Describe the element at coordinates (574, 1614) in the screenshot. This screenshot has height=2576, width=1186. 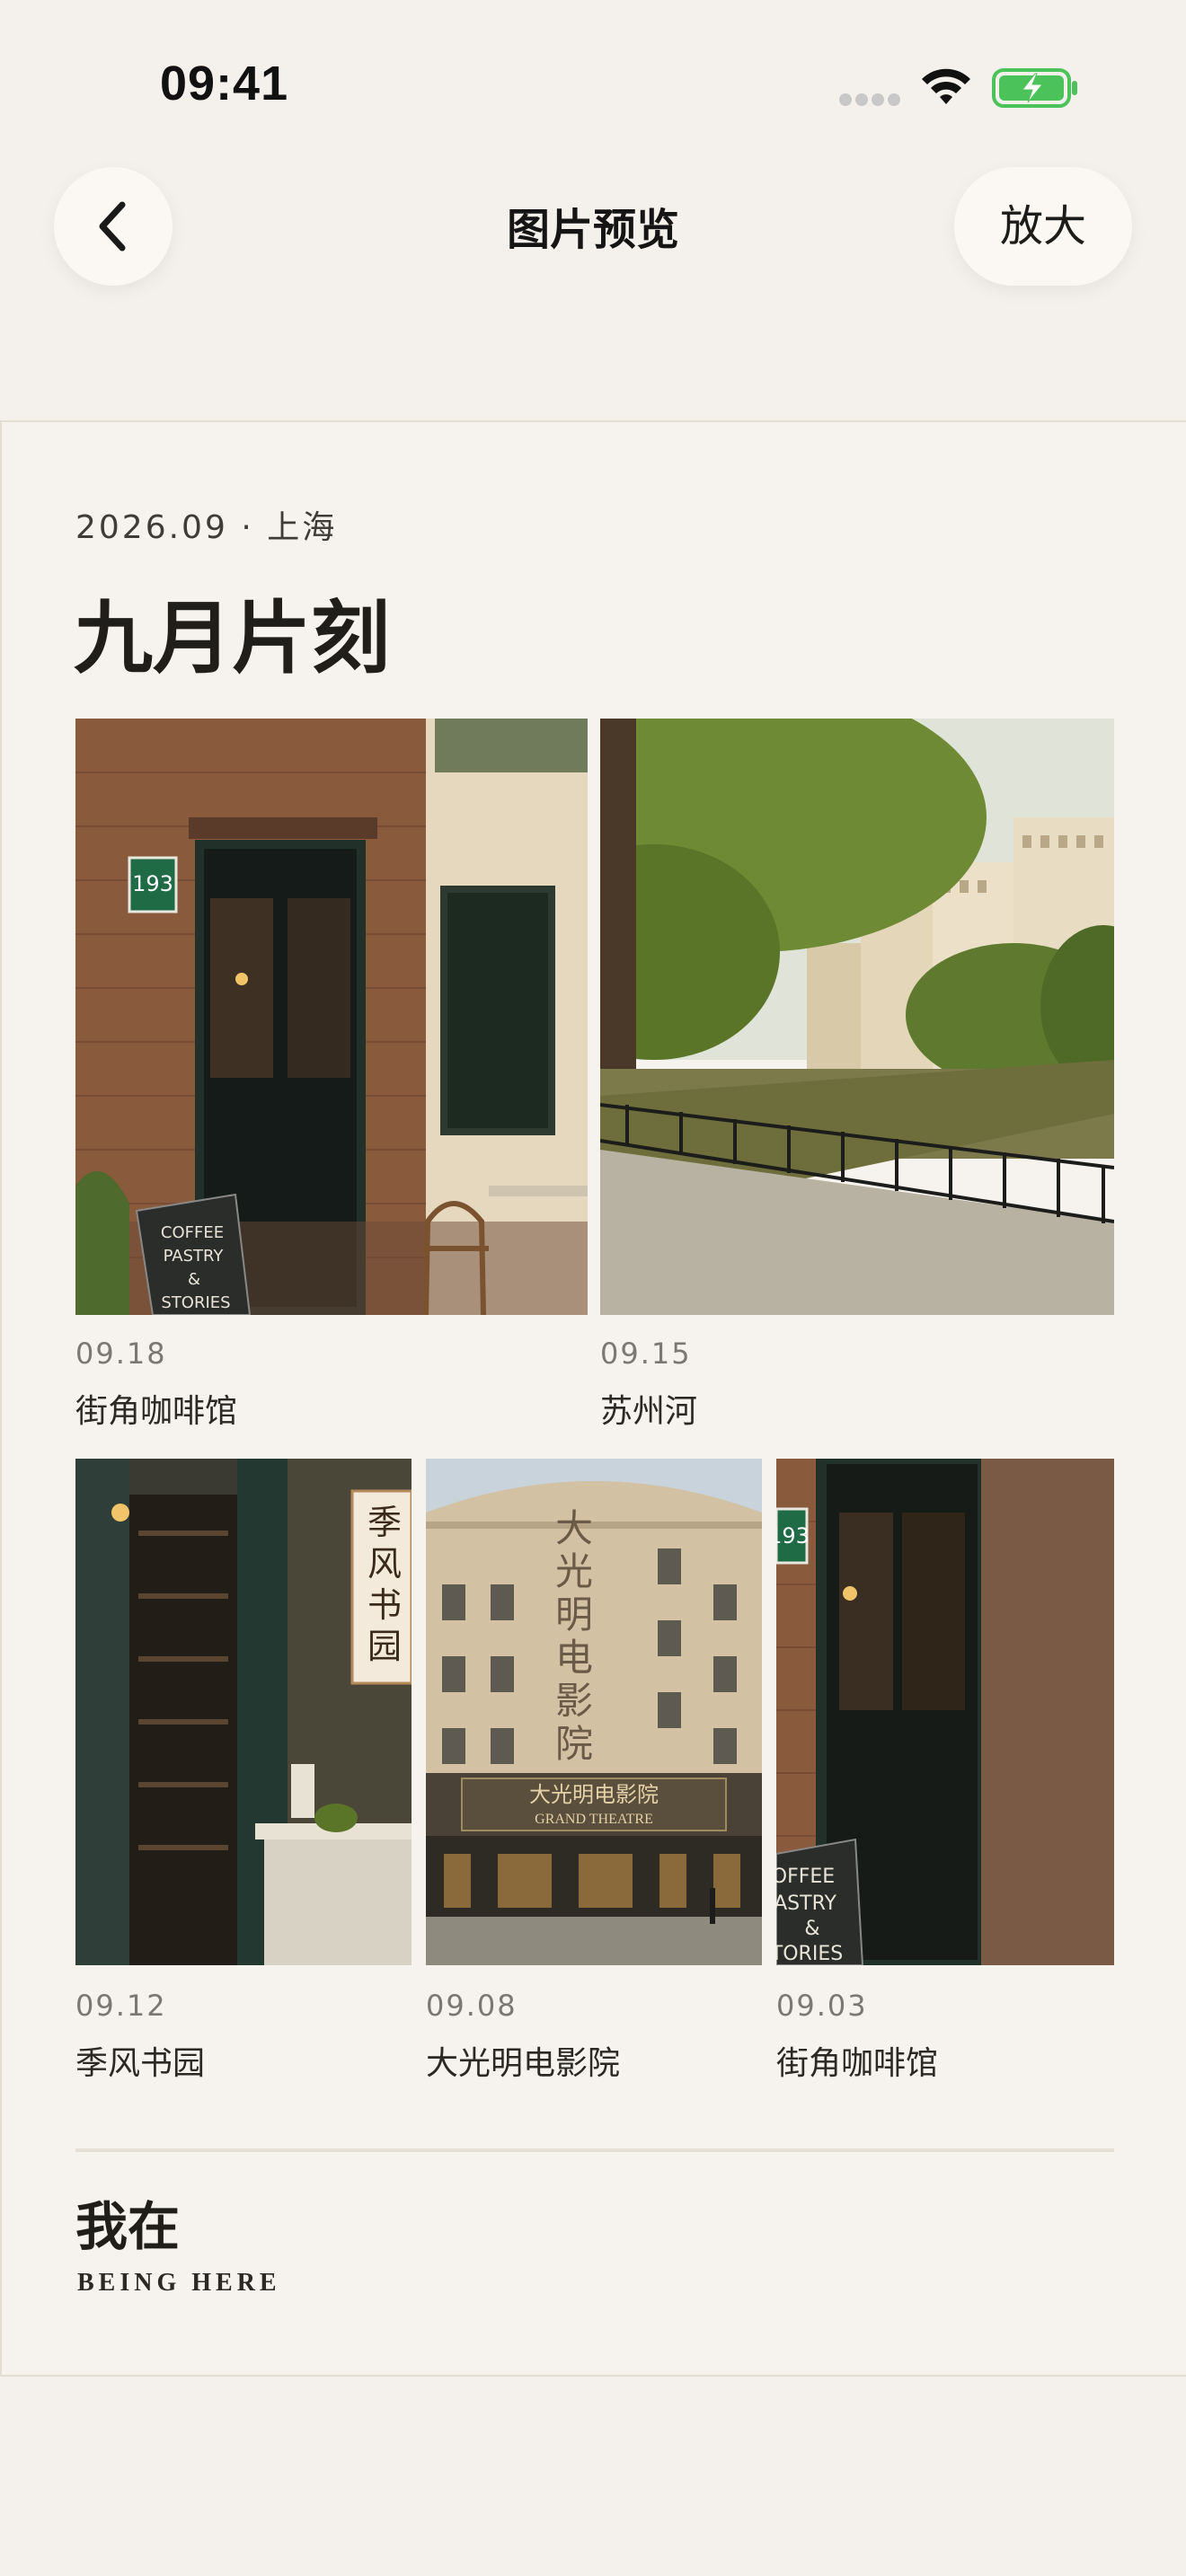
I see `svg-text: 明` at that location.